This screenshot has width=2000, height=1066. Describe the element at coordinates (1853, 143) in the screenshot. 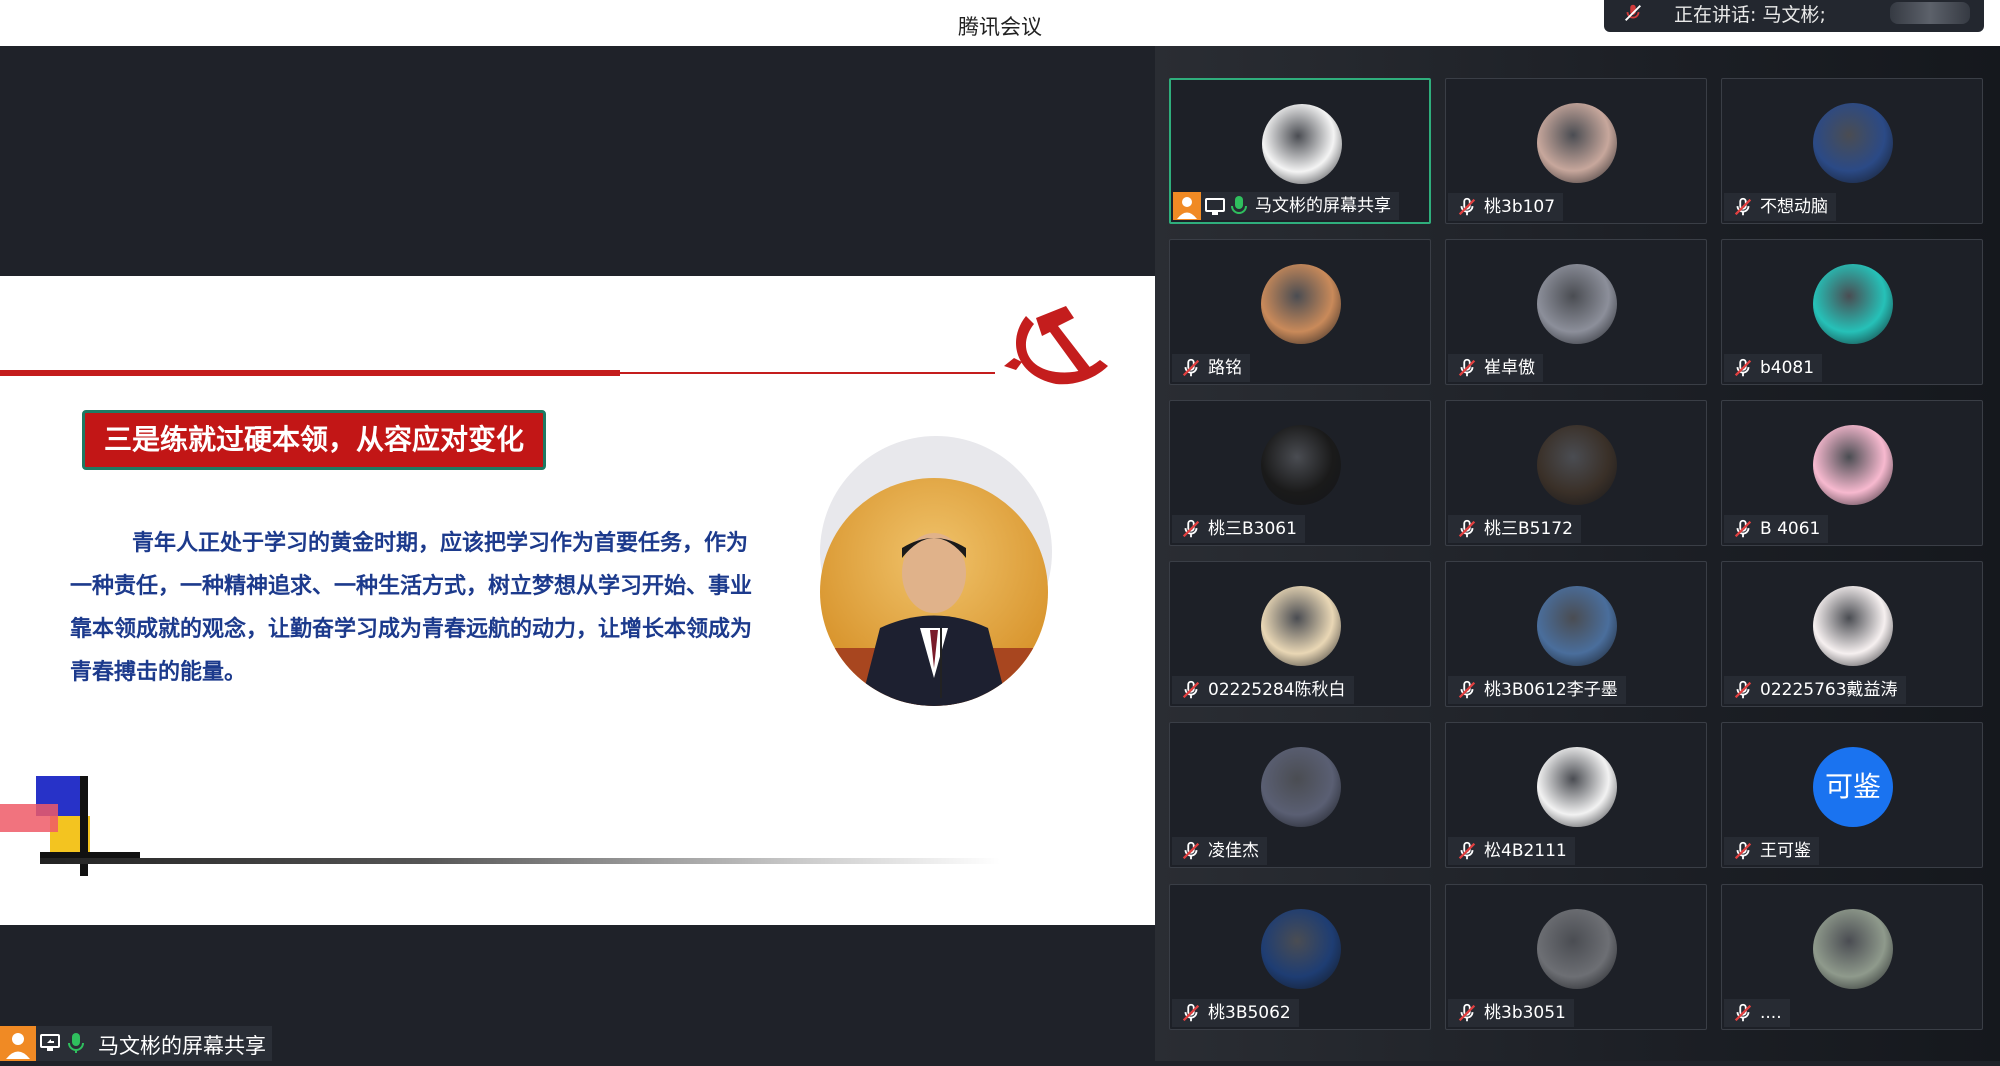

I see `anime-girl-avatar` at that location.